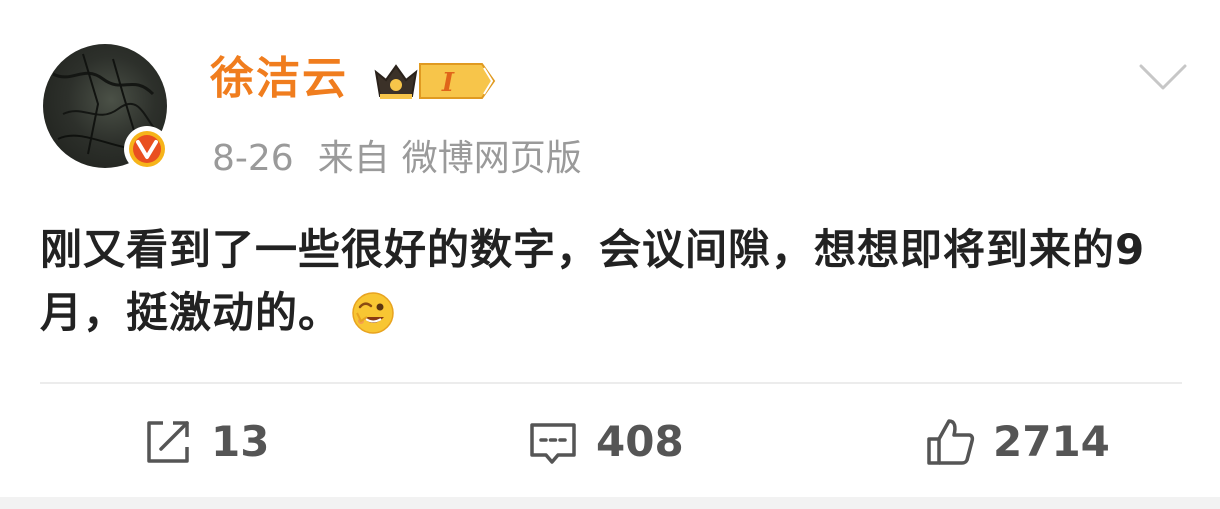 This screenshot has height=509, width=1220. What do you see at coordinates (373, 313) in the screenshot?
I see `grin-wink-emoji-icon` at bounding box center [373, 313].